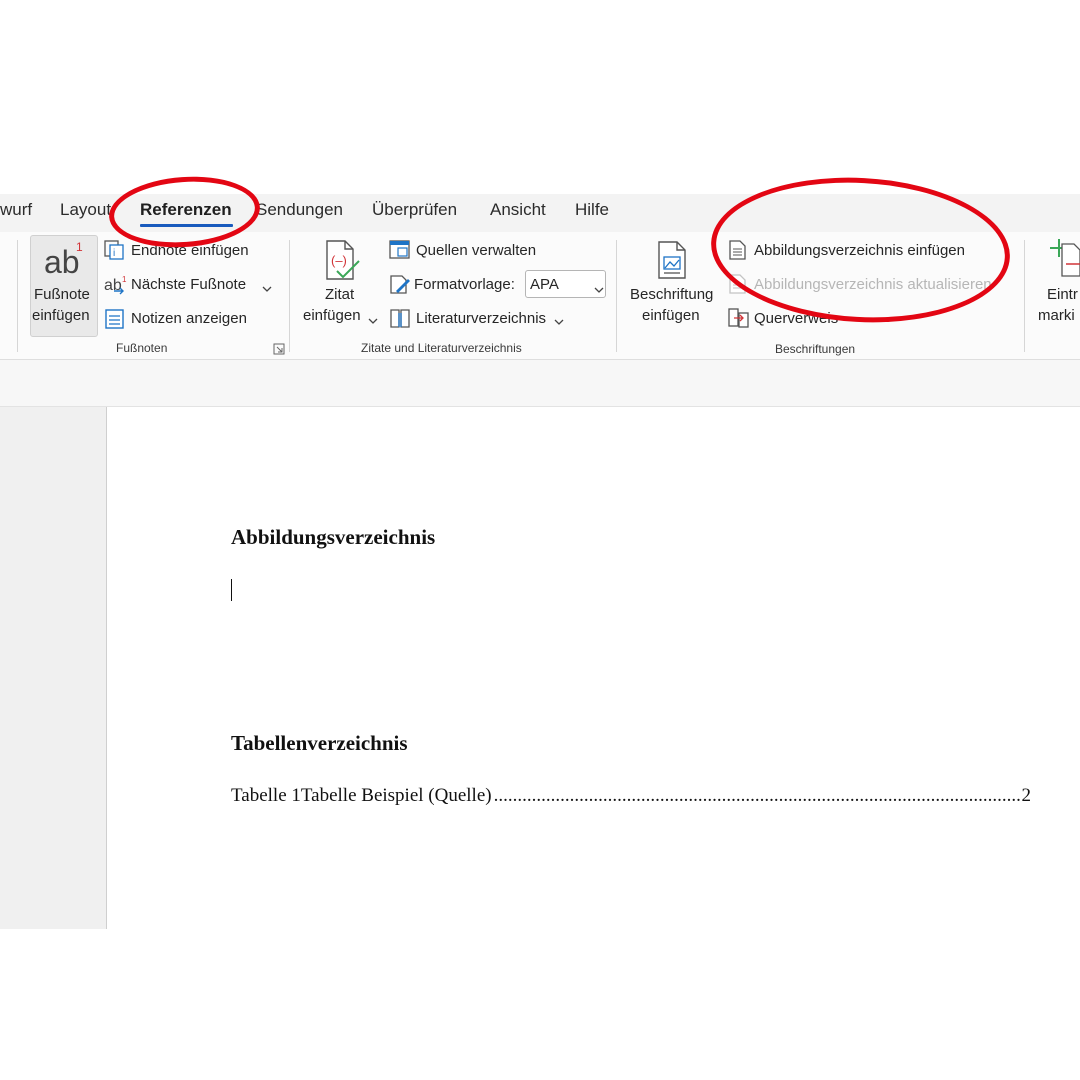 This screenshot has width=1080, height=1080. Describe the element at coordinates (1056, 315) in the screenshot. I see `mark-entry-label-2: marki` at that location.